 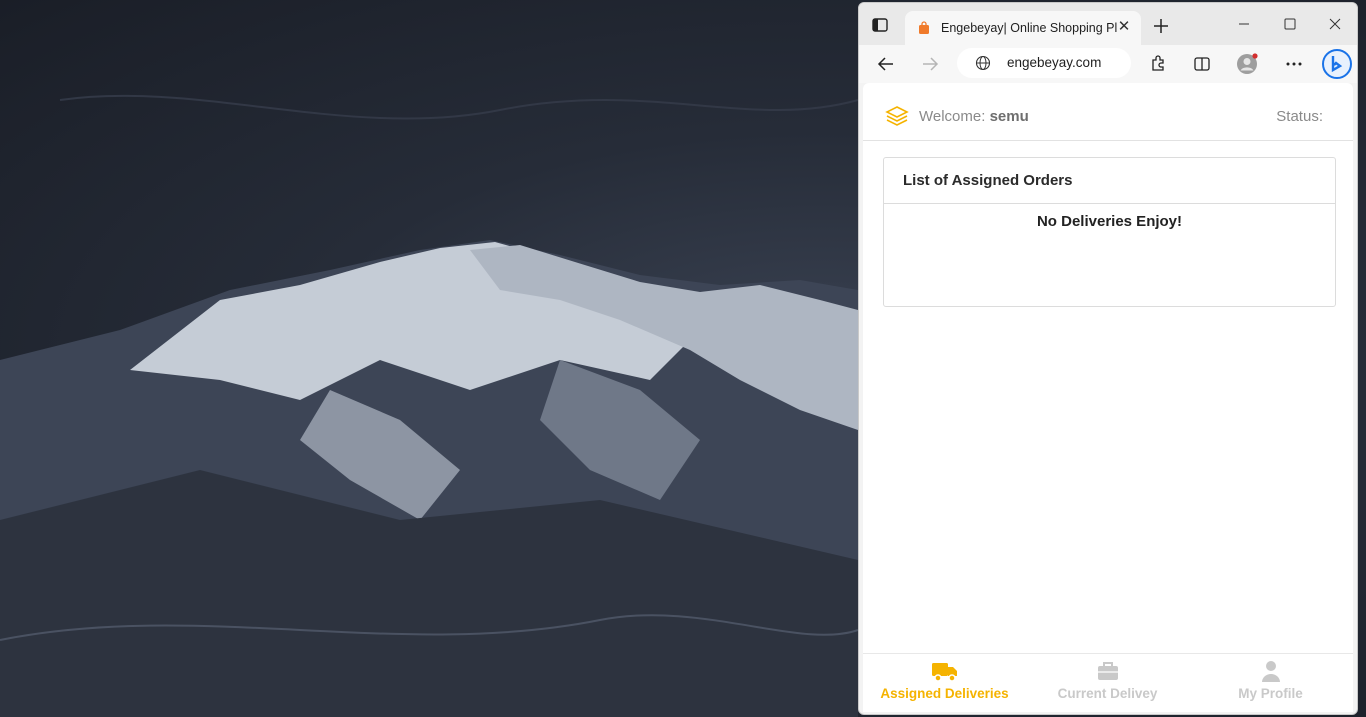 What do you see at coordinates (944, 693) in the screenshot?
I see `nav-label: Assigned Deliveries` at bounding box center [944, 693].